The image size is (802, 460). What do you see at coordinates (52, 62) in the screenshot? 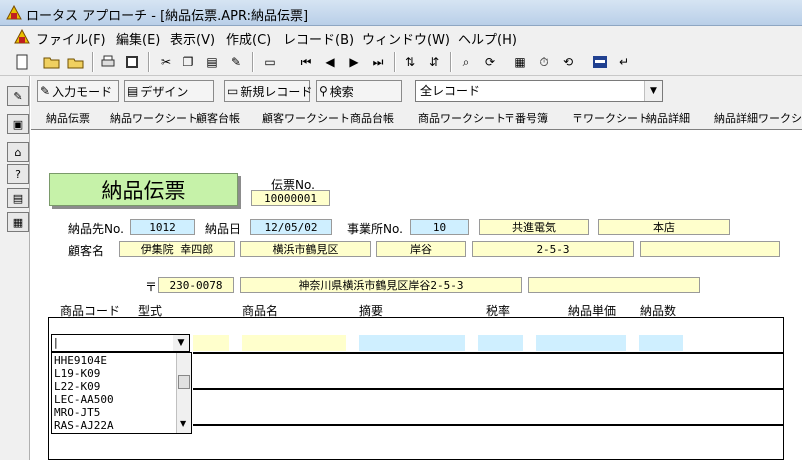
I see `open-folder-icon` at bounding box center [52, 62].